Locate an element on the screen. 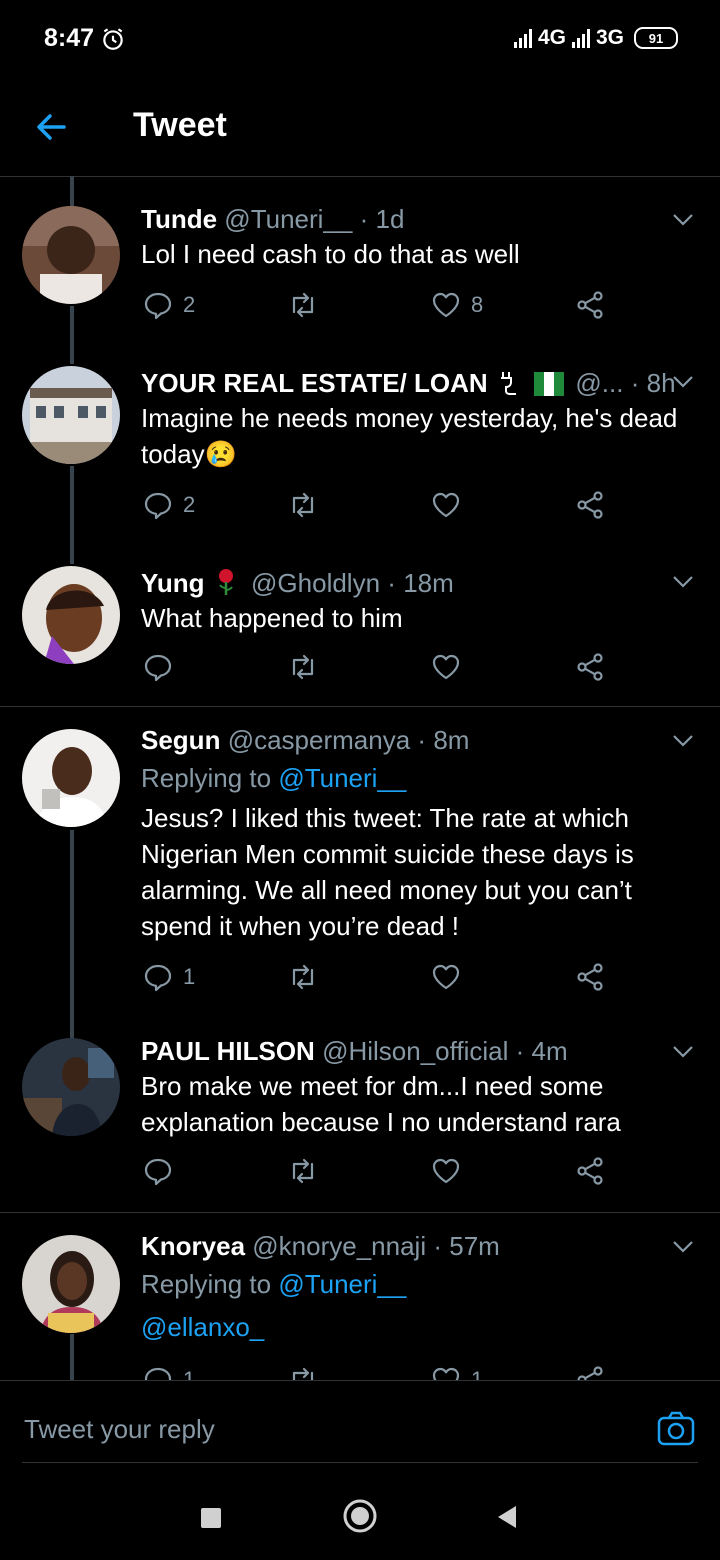  timestamp: 1d is located at coordinates (390, 219).